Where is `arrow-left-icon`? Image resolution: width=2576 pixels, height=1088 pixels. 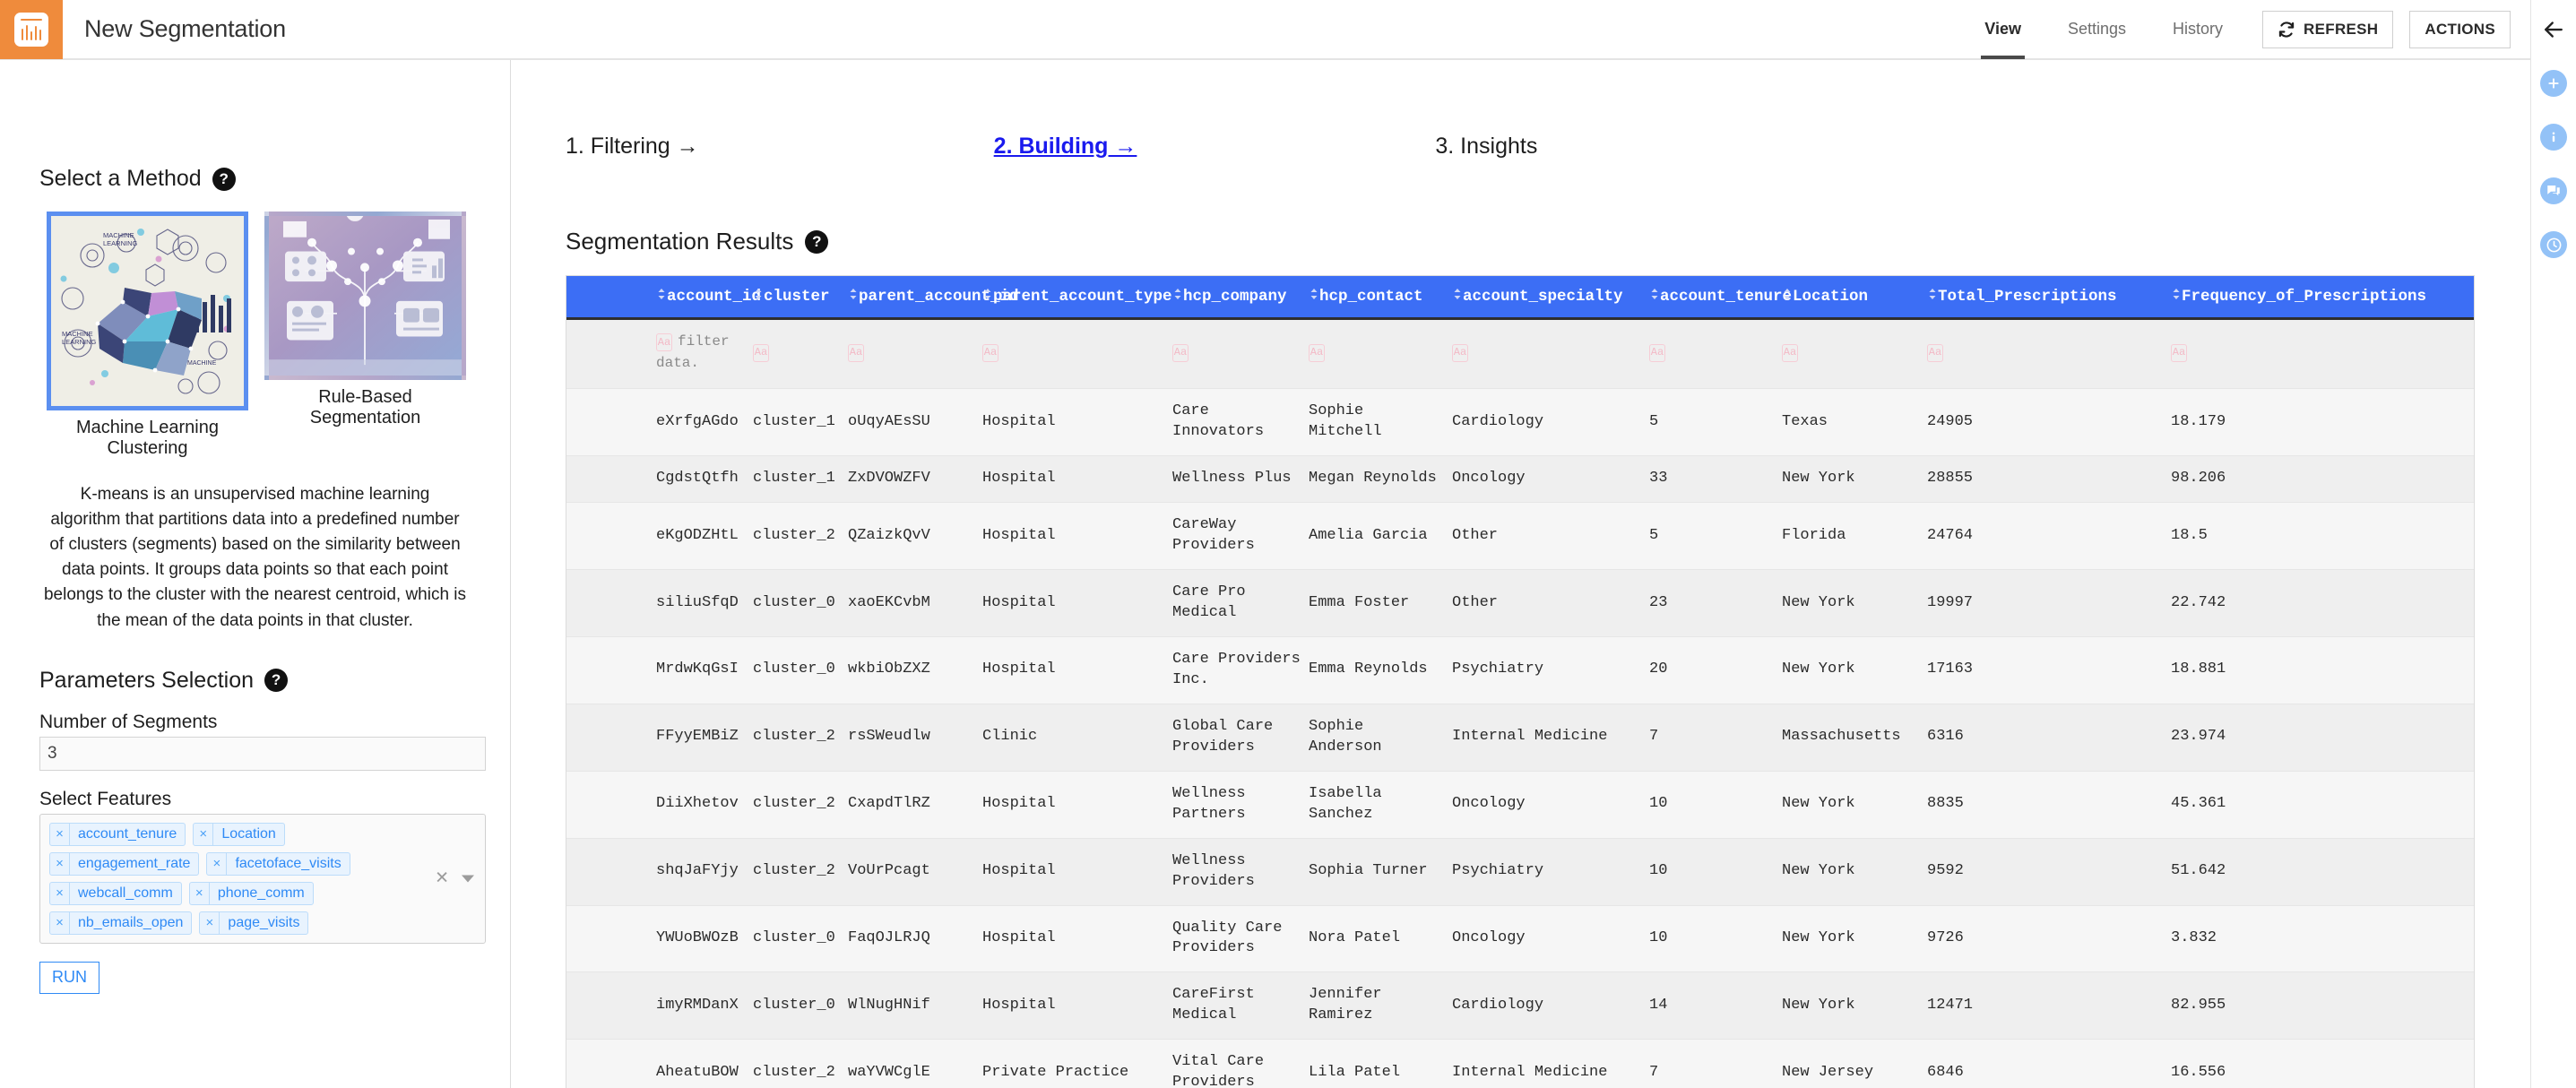 arrow-left-icon is located at coordinates (2553, 29).